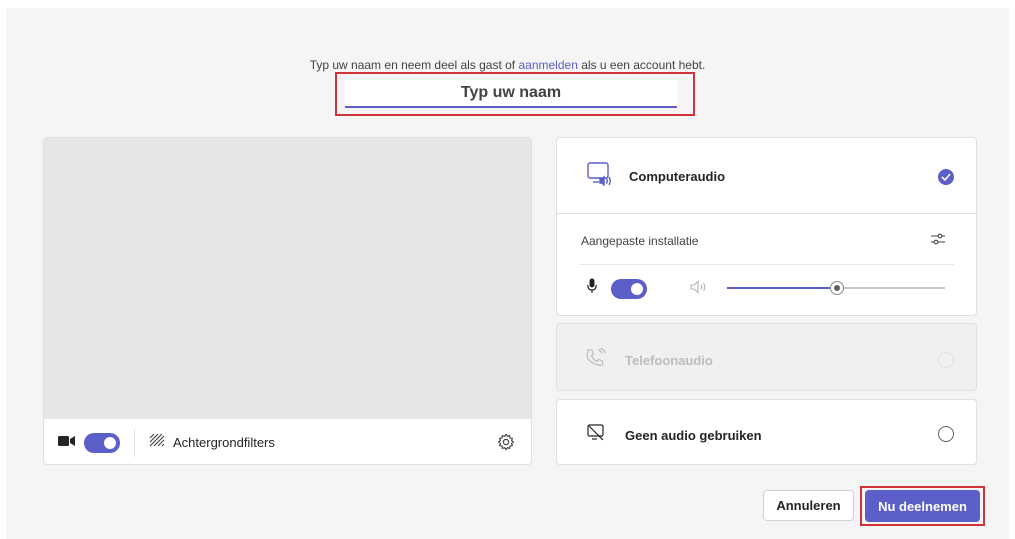 The image size is (1015, 539). Describe the element at coordinates (641, 65) in the screenshot. I see `intro-text-after: als u een account hebt.` at that location.